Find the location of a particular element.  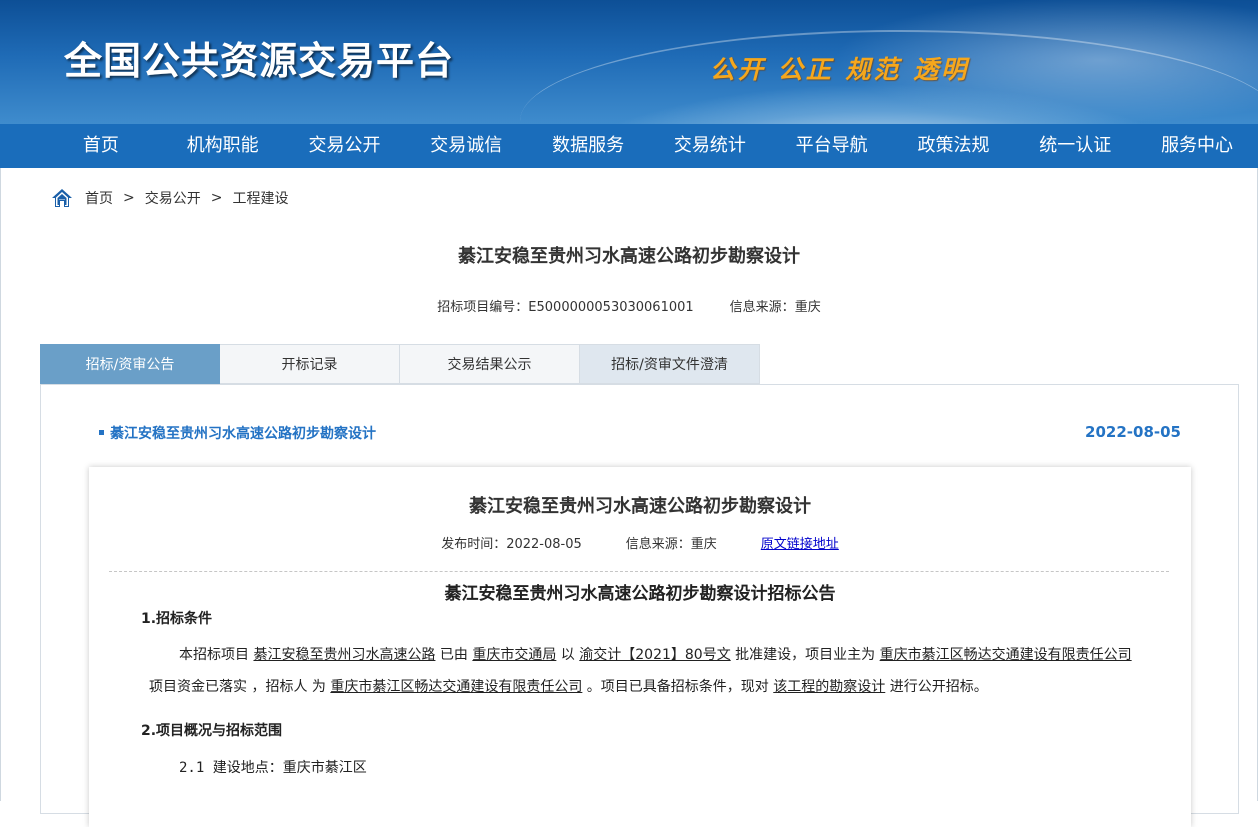

nav-item-policies: 政策法规 is located at coordinates (954, 146).